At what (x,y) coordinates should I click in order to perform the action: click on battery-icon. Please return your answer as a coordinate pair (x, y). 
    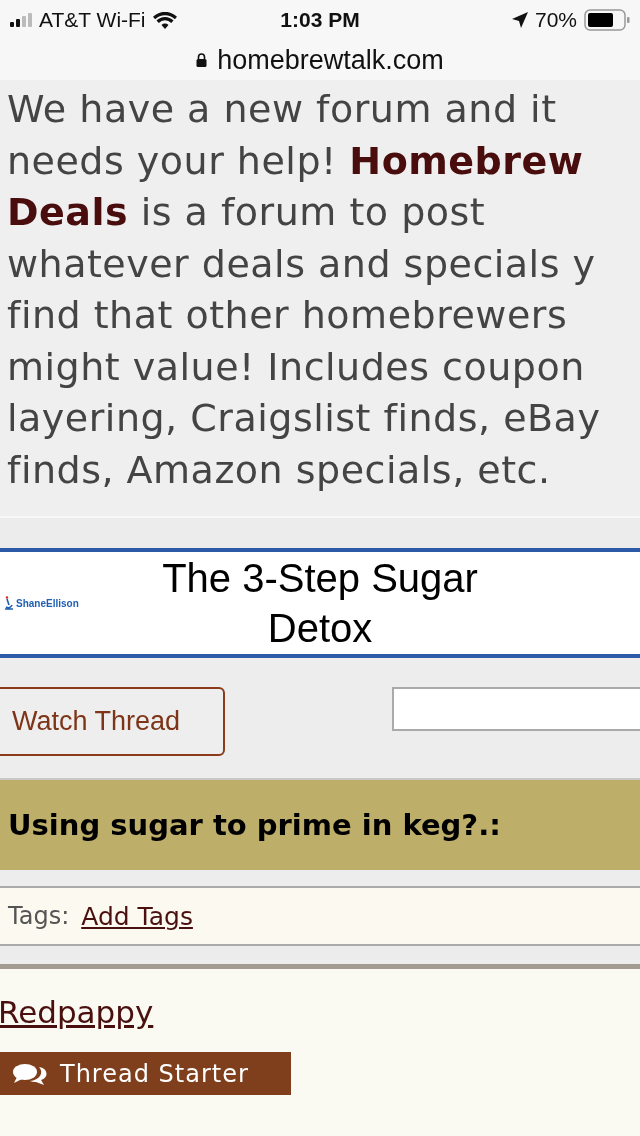
    Looking at the image, I should click on (607, 20).